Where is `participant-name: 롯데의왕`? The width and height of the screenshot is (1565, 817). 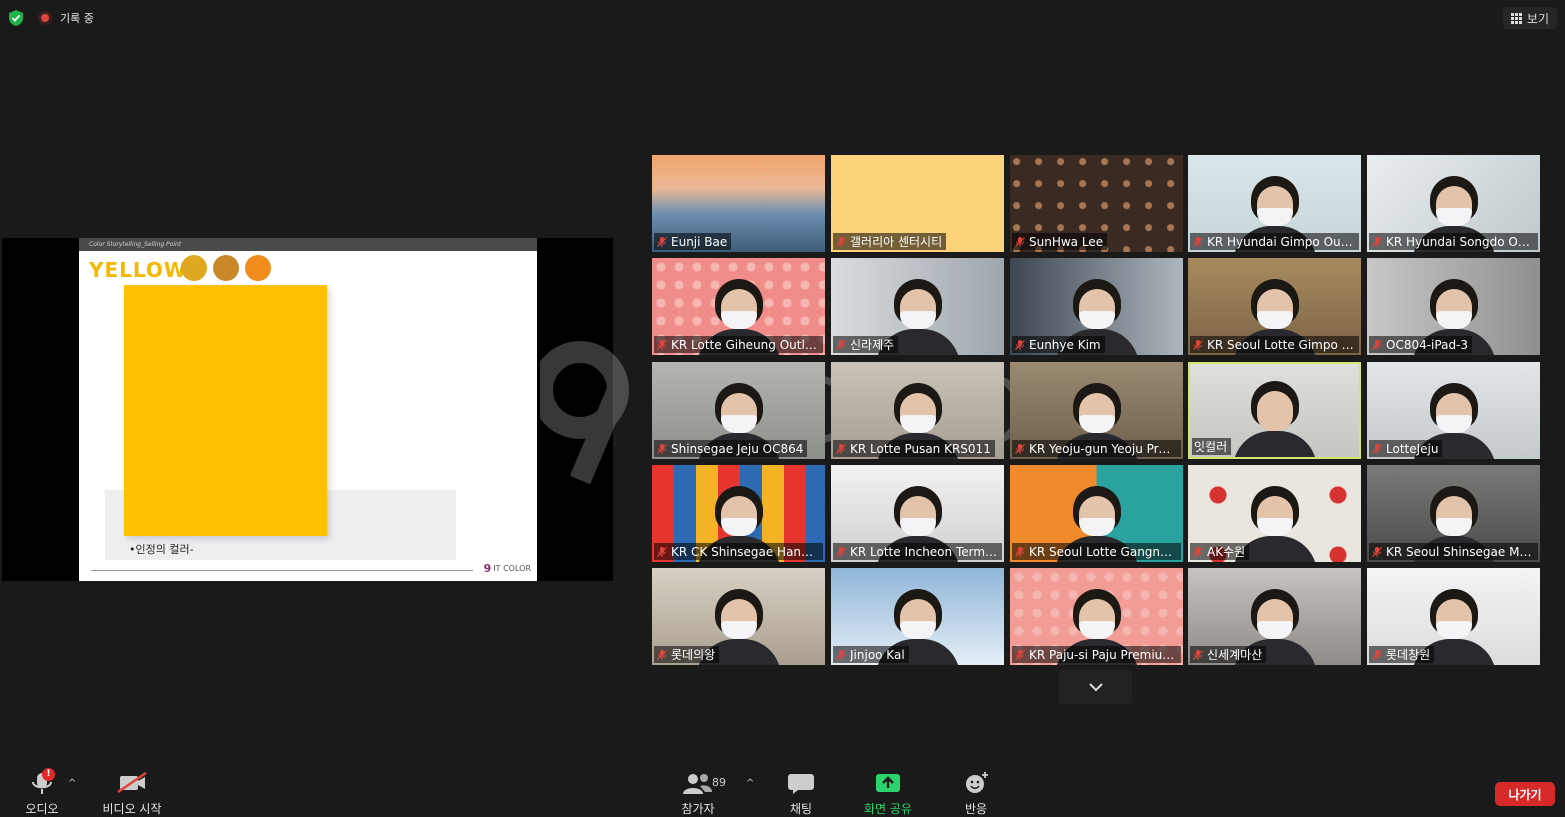 participant-name: 롯데의왕 is located at coordinates (693, 655).